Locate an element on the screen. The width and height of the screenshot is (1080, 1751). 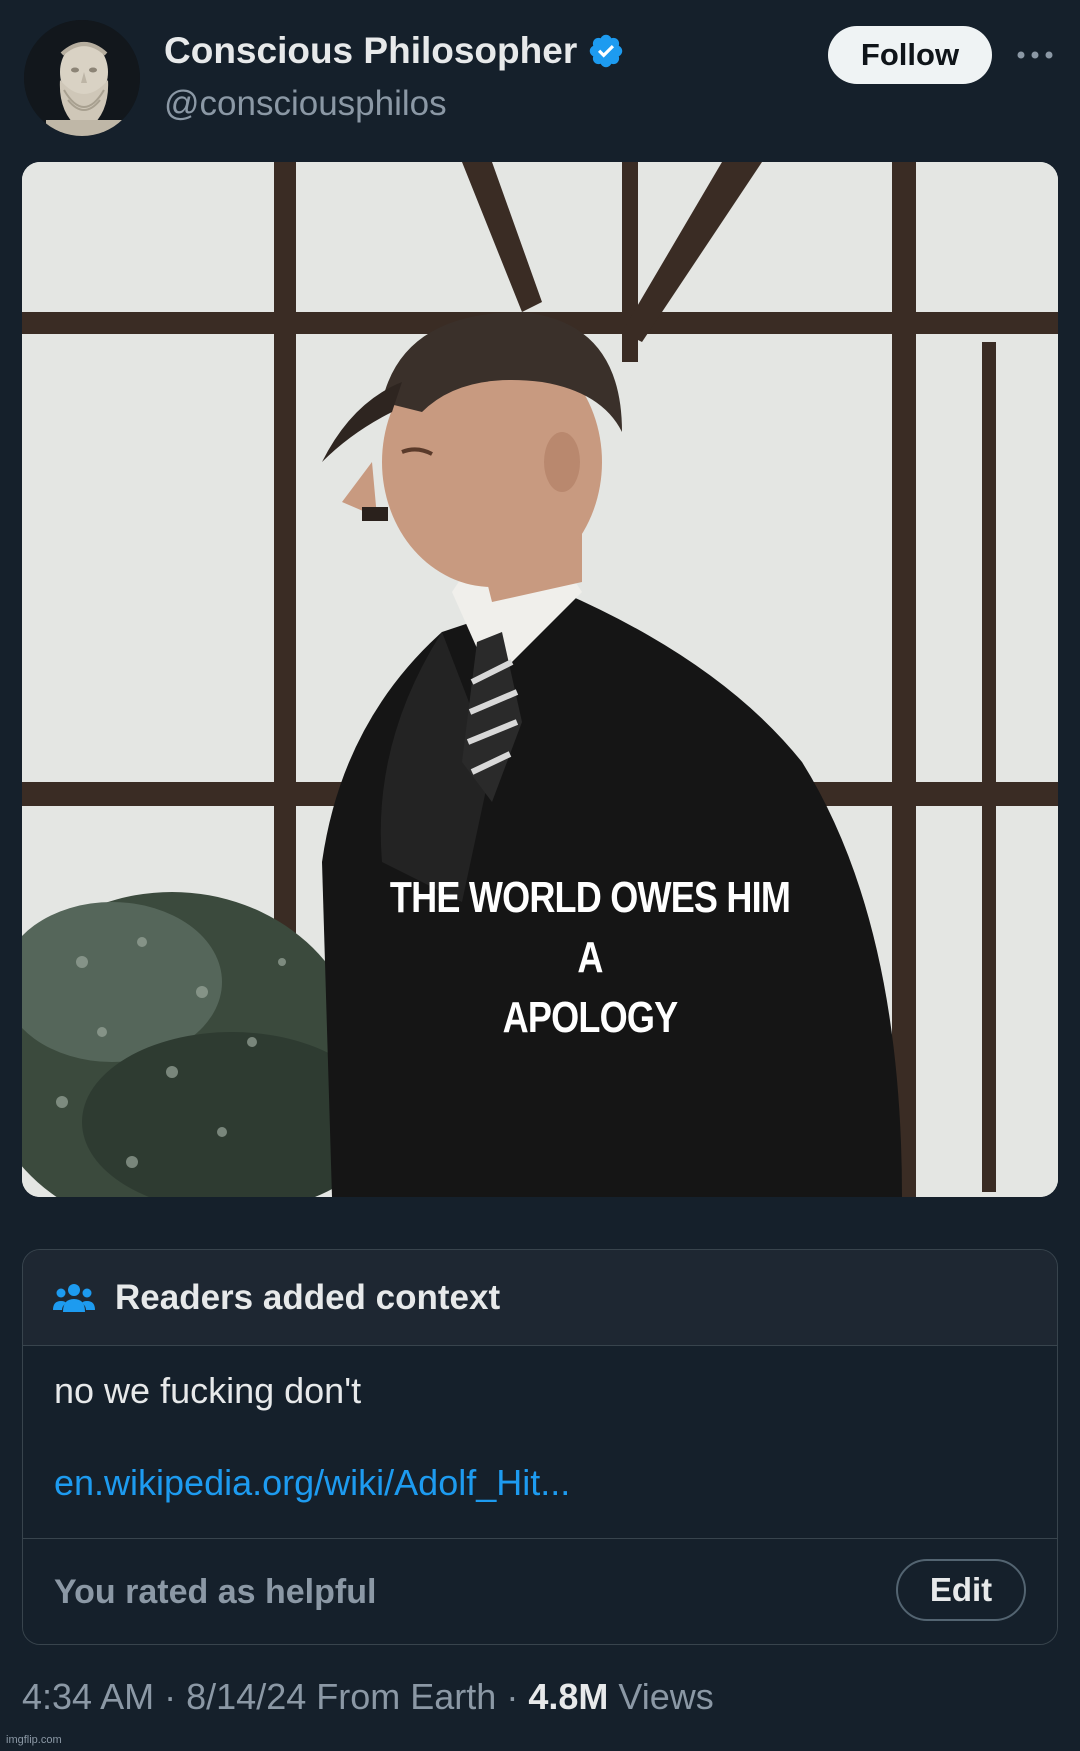
tweet-location: From Earth is located at coordinates (406, 1696).